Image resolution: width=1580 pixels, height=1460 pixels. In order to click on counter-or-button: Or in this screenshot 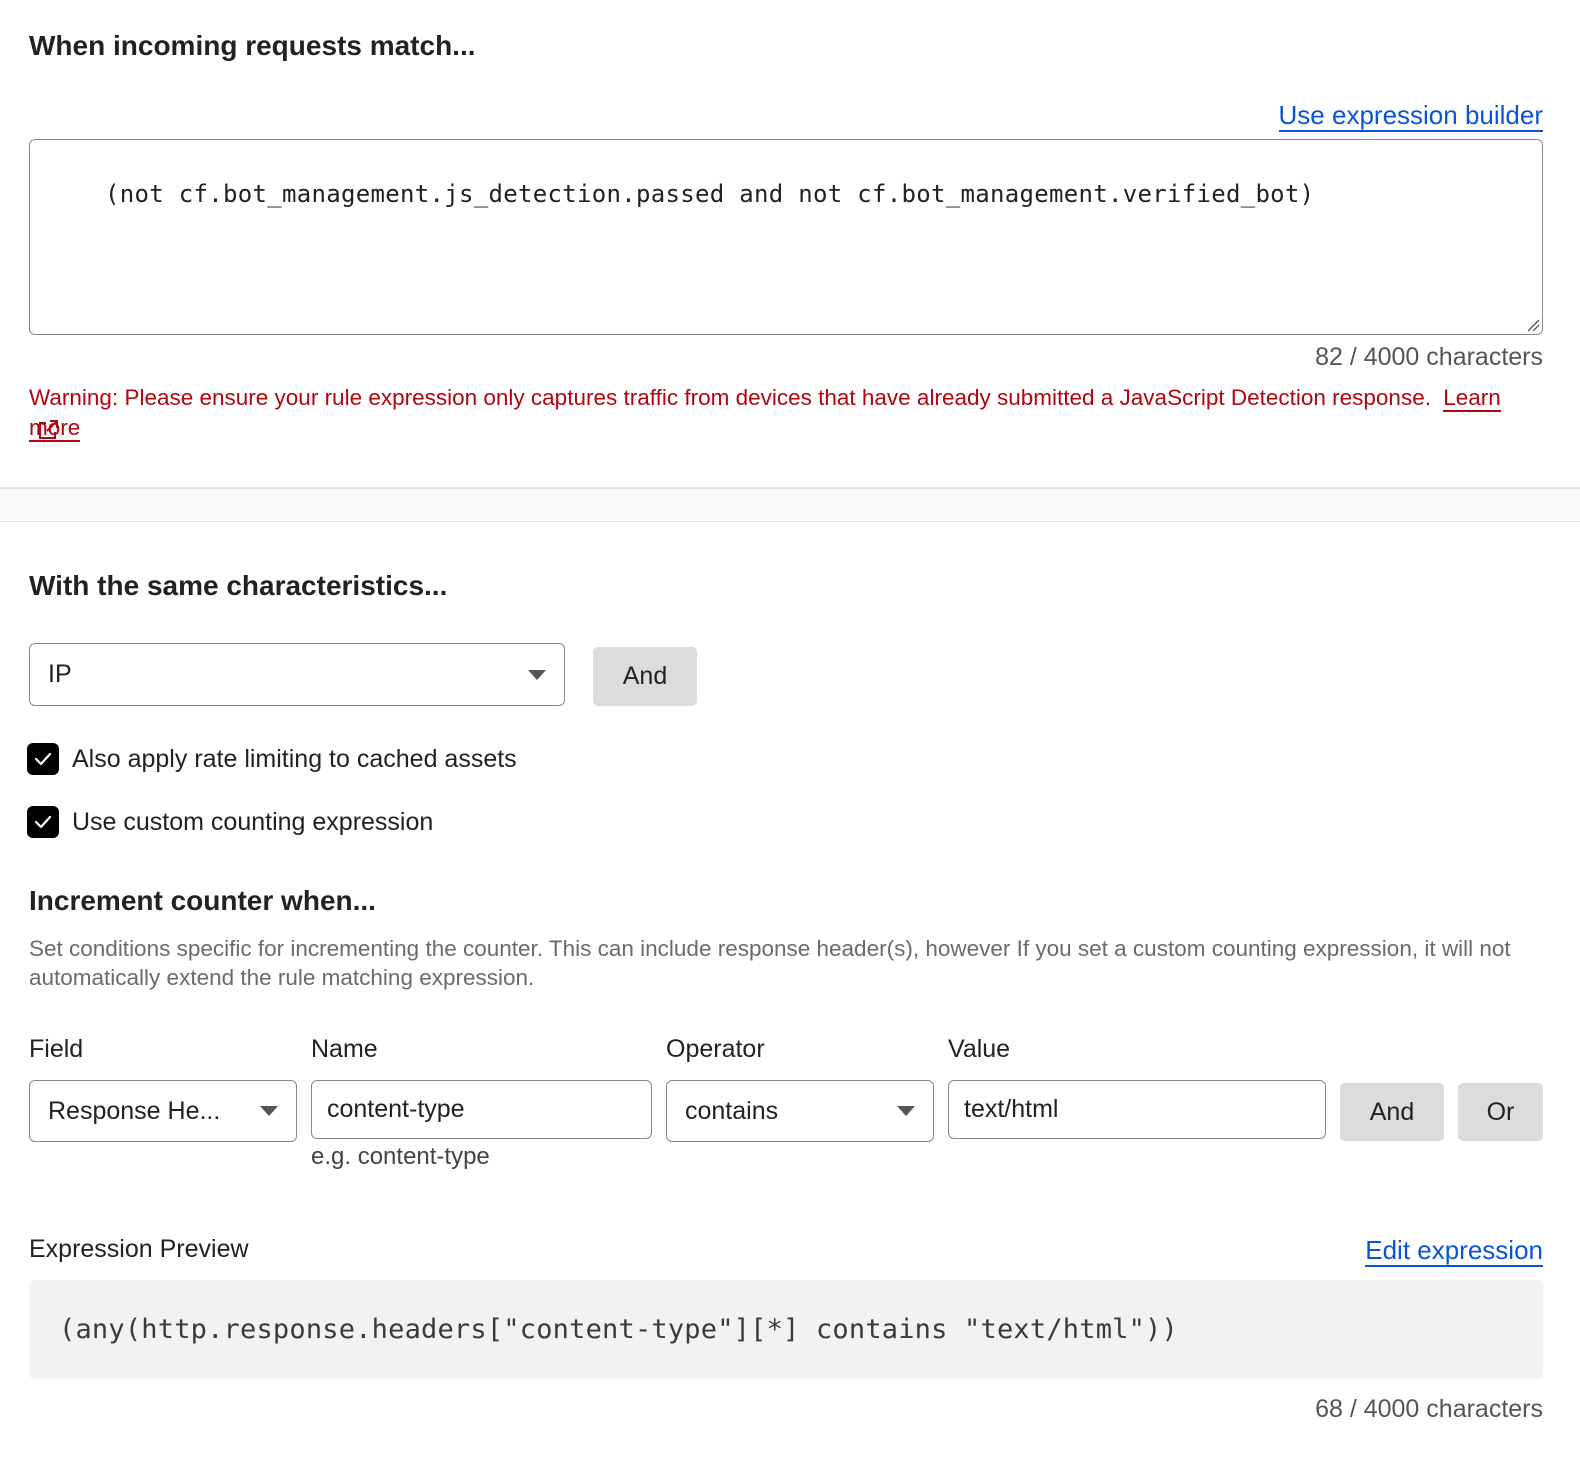, I will do `click(1500, 1112)`.